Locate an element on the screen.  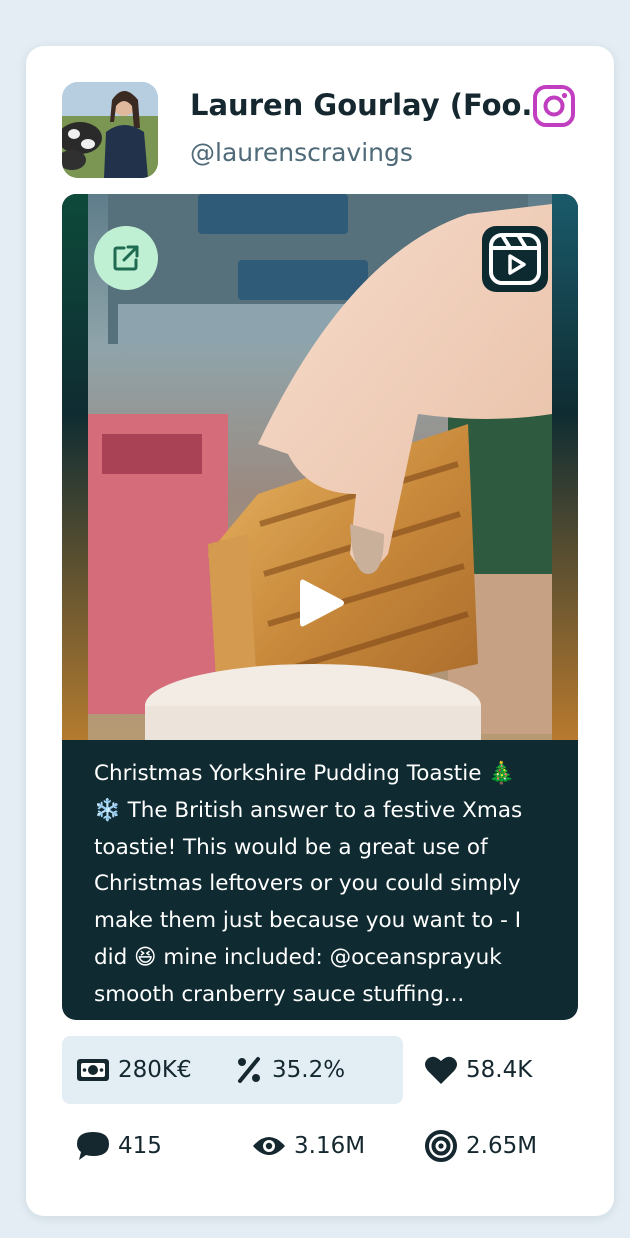
stat-views: 3.16M is located at coordinates (308, 1146).